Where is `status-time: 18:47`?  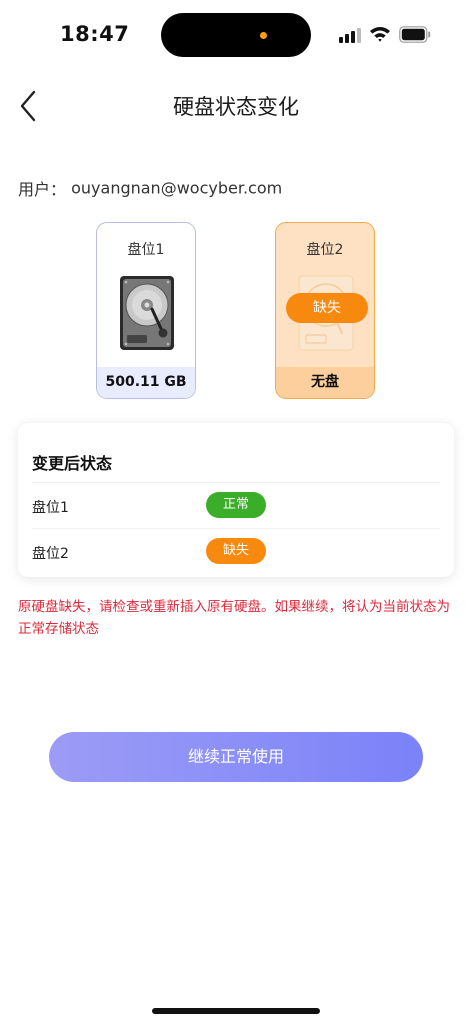
status-time: 18:47 is located at coordinates (95, 34).